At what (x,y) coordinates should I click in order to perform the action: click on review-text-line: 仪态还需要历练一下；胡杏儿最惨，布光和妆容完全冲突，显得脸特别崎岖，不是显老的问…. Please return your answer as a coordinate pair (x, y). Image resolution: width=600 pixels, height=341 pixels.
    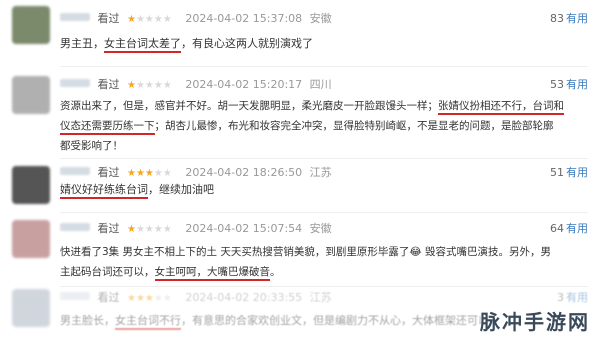
    Looking at the image, I should click on (325, 126).